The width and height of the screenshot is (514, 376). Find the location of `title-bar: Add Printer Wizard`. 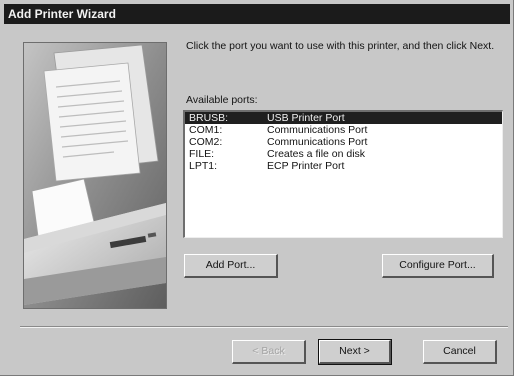

title-bar: Add Printer Wizard is located at coordinates (257, 14).